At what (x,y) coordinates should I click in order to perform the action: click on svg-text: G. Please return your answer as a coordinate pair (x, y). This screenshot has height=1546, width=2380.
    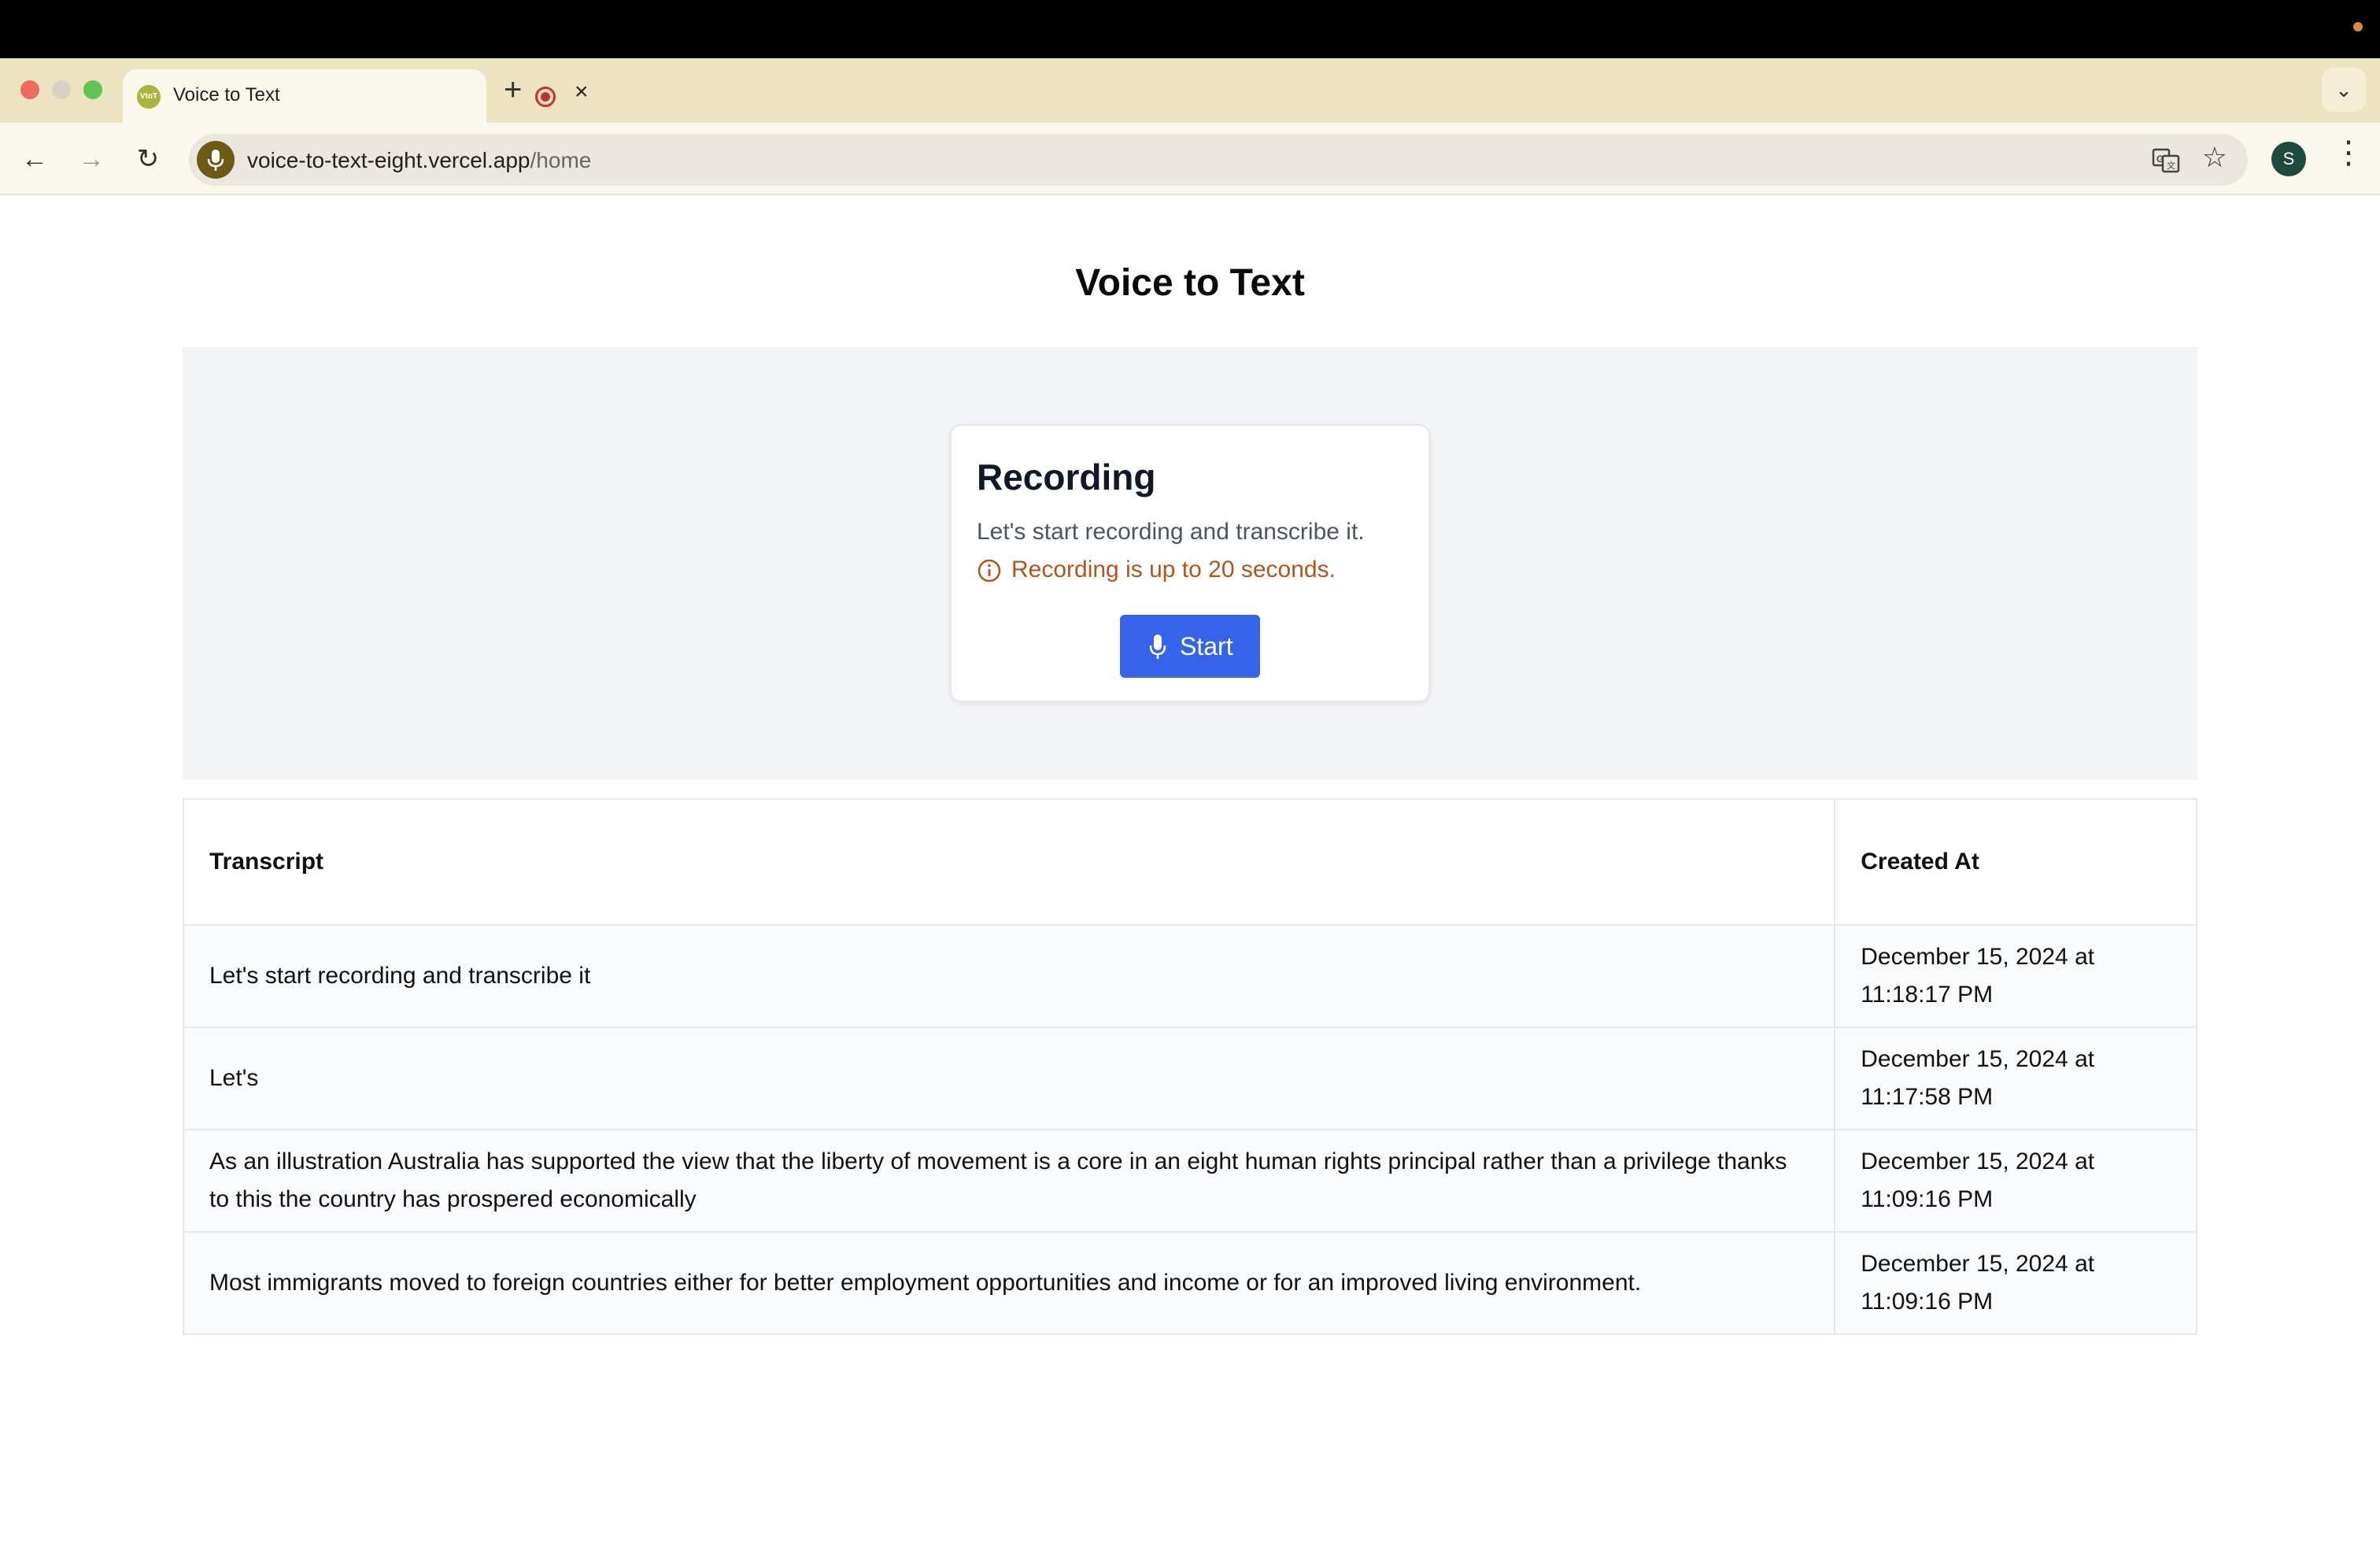
    Looking at the image, I should click on (2160, 159).